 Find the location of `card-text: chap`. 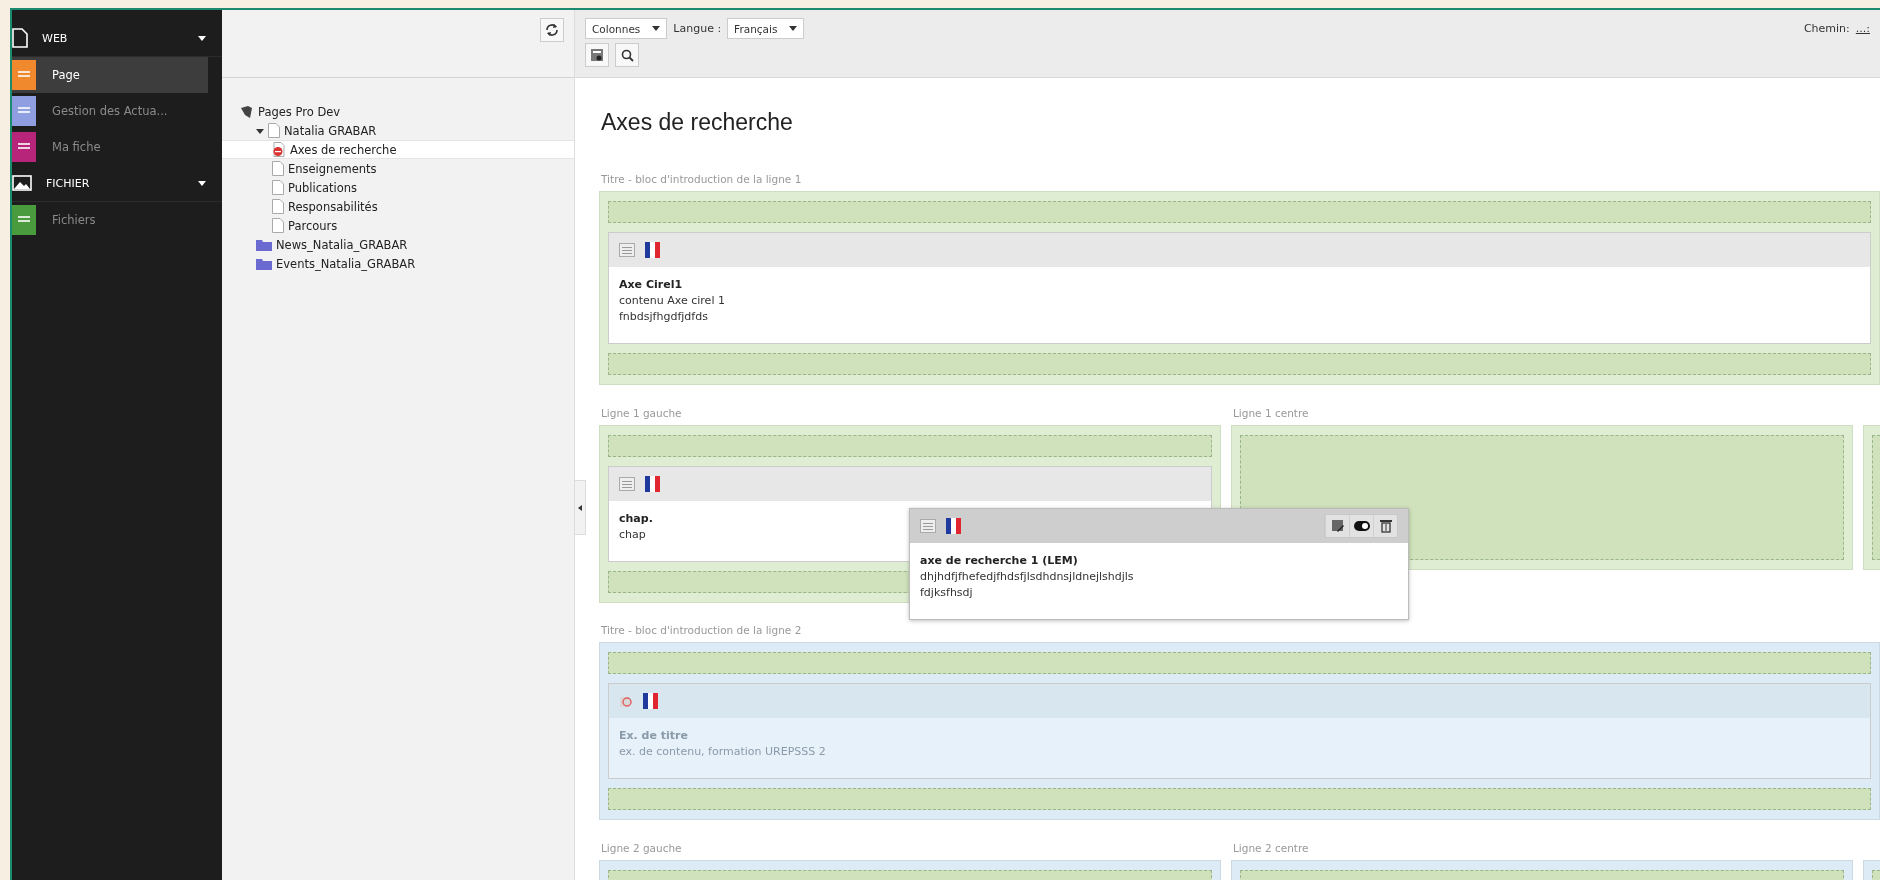

card-text: chap is located at coordinates (632, 535).